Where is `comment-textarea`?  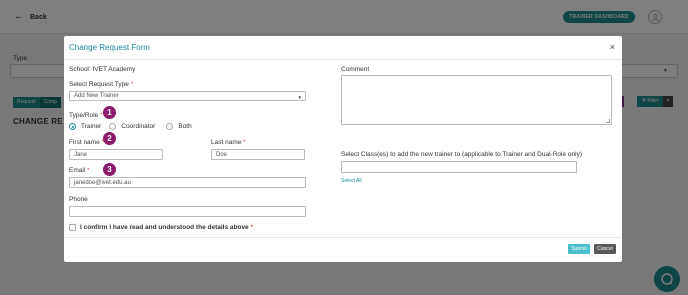 comment-textarea is located at coordinates (476, 100).